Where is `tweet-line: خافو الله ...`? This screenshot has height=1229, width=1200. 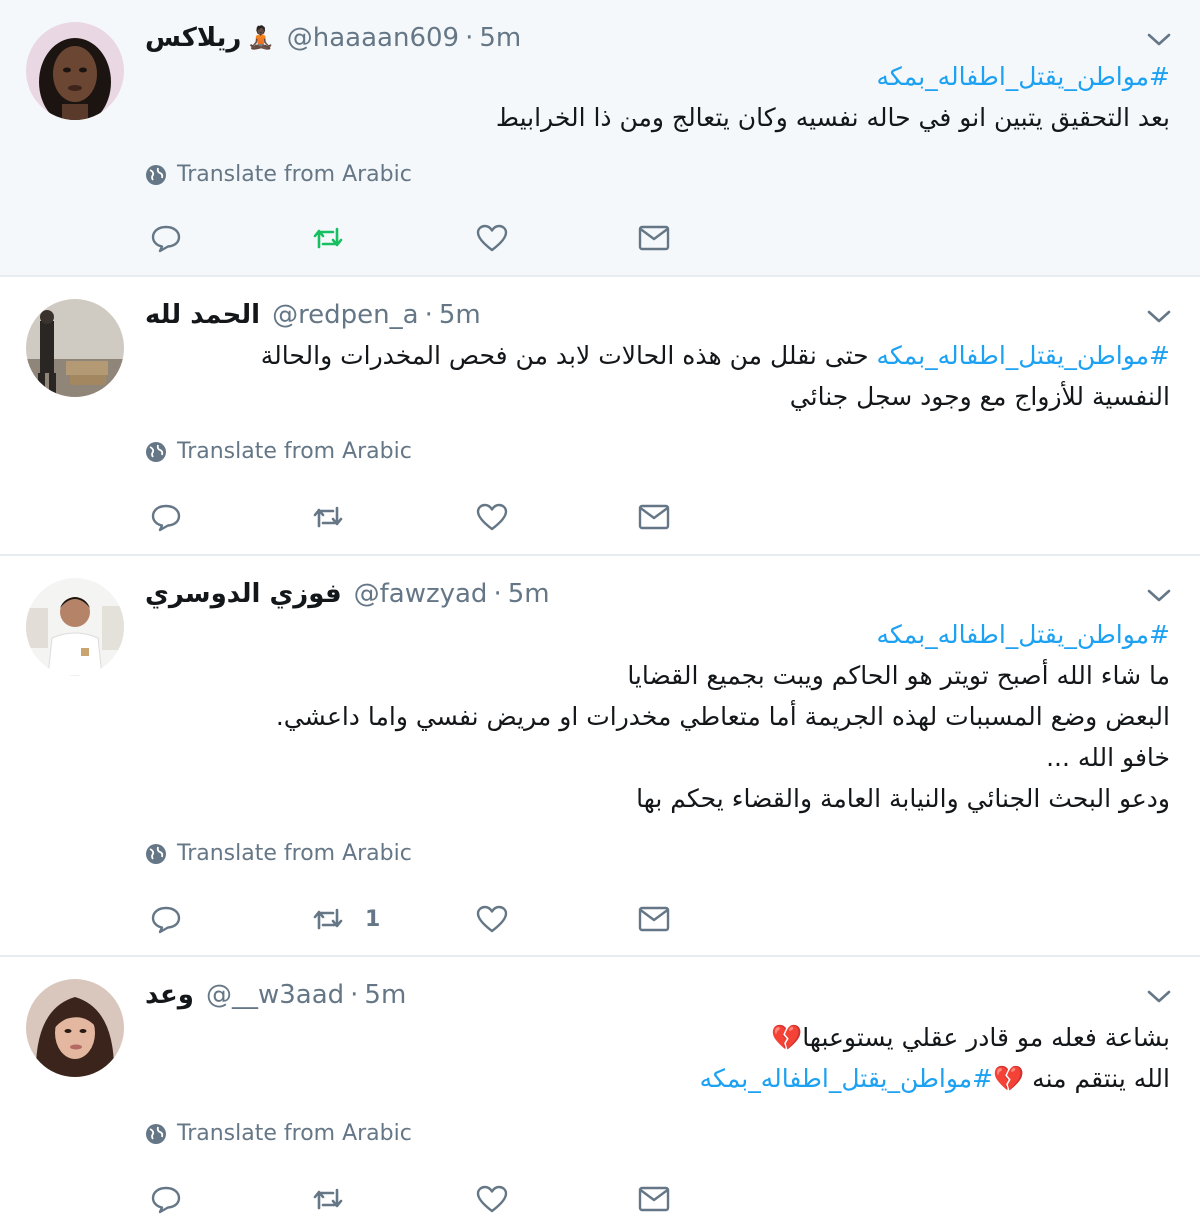 tweet-line: خافو الله ... is located at coordinates (1108, 757).